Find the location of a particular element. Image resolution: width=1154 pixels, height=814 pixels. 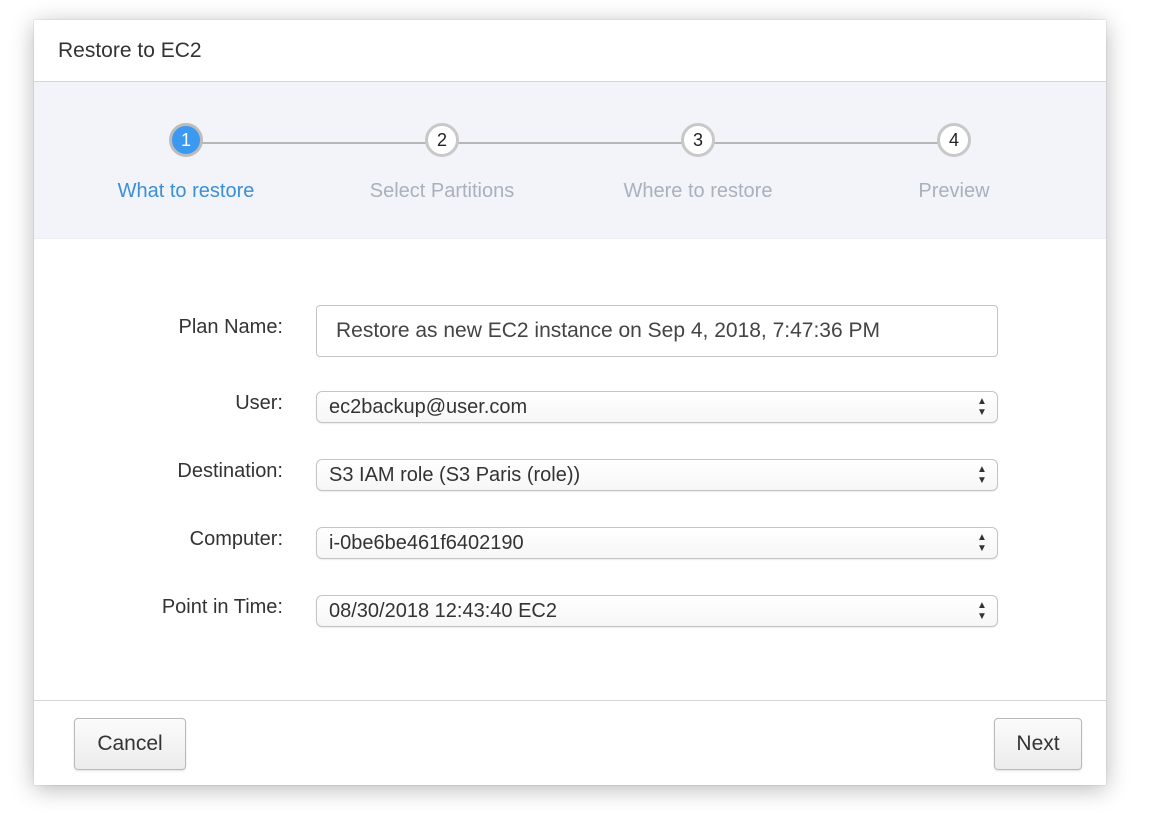

user-select-value: ec2backup@user.com is located at coordinates (428, 406).